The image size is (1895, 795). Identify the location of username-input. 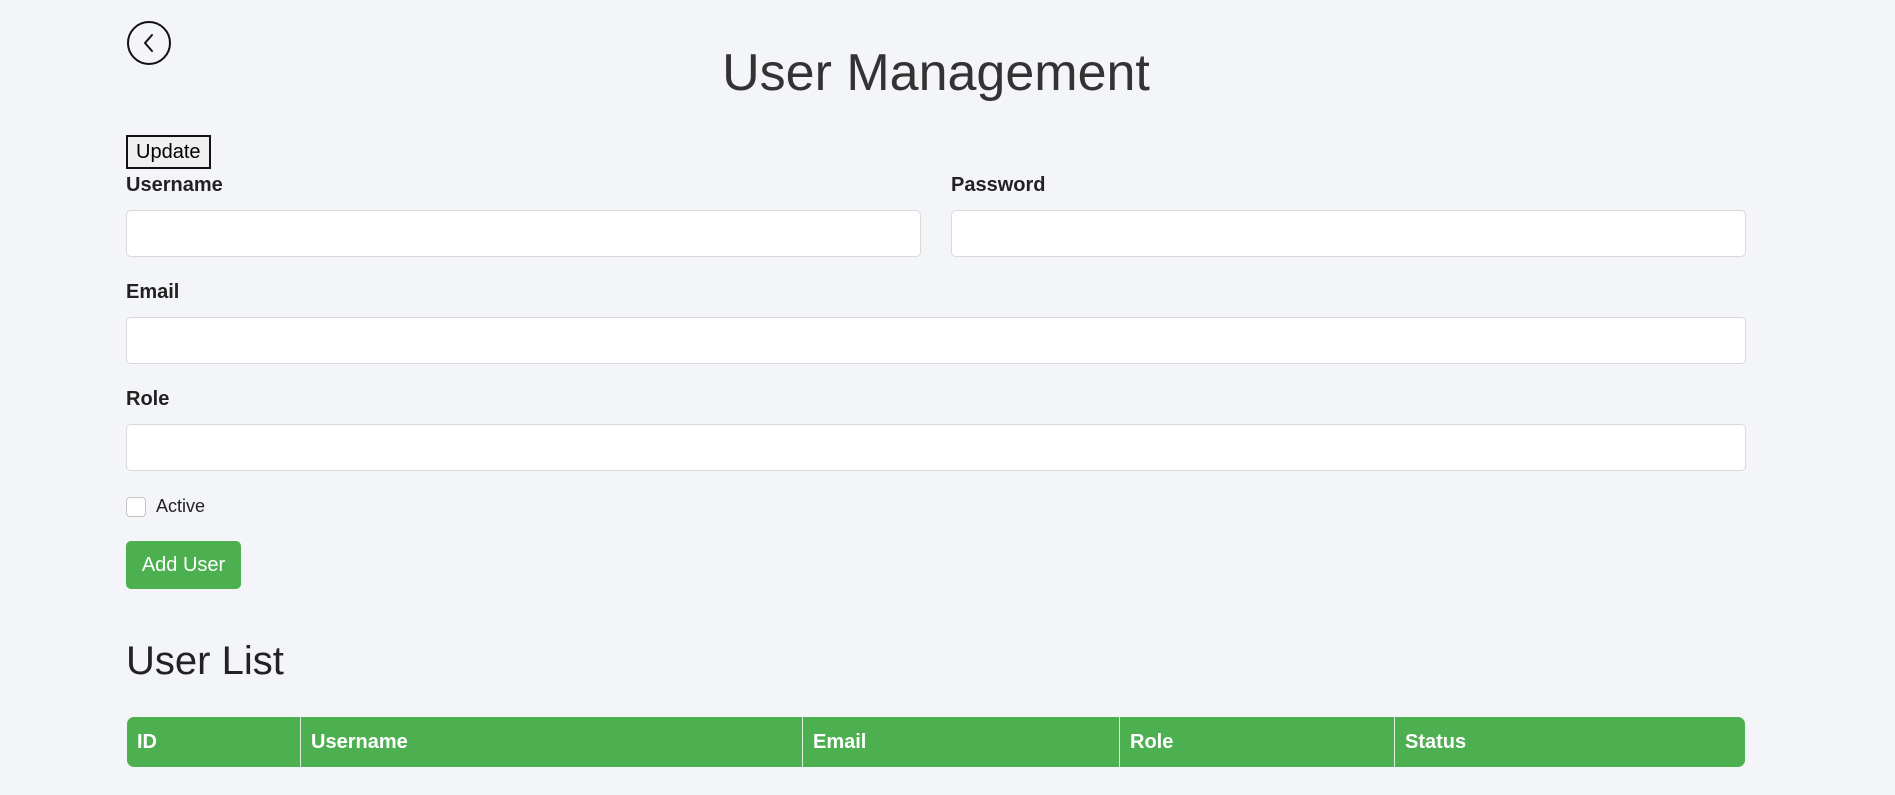
(523, 233).